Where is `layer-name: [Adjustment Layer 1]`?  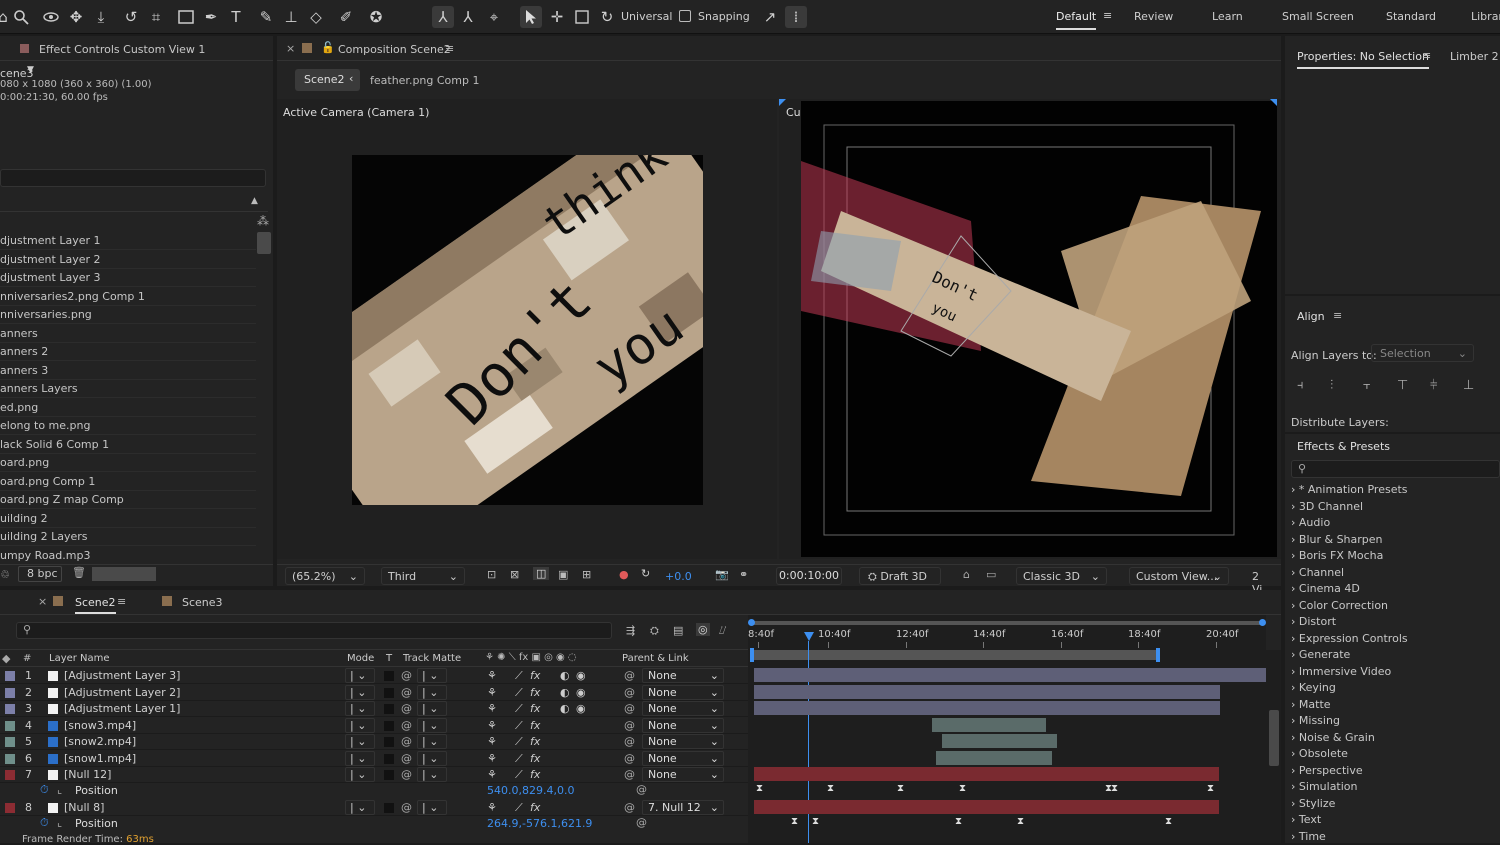 layer-name: [Adjustment Layer 1] is located at coordinates (122, 709).